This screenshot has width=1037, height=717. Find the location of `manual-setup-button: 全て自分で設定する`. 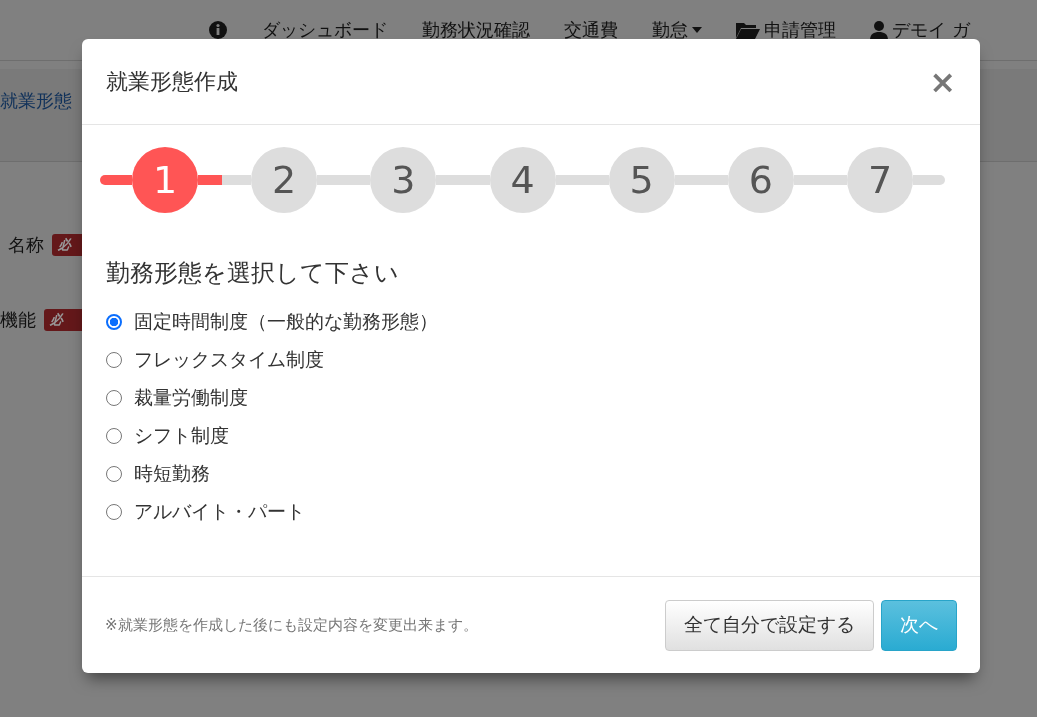

manual-setup-button: 全て自分で設定する is located at coordinates (769, 625).